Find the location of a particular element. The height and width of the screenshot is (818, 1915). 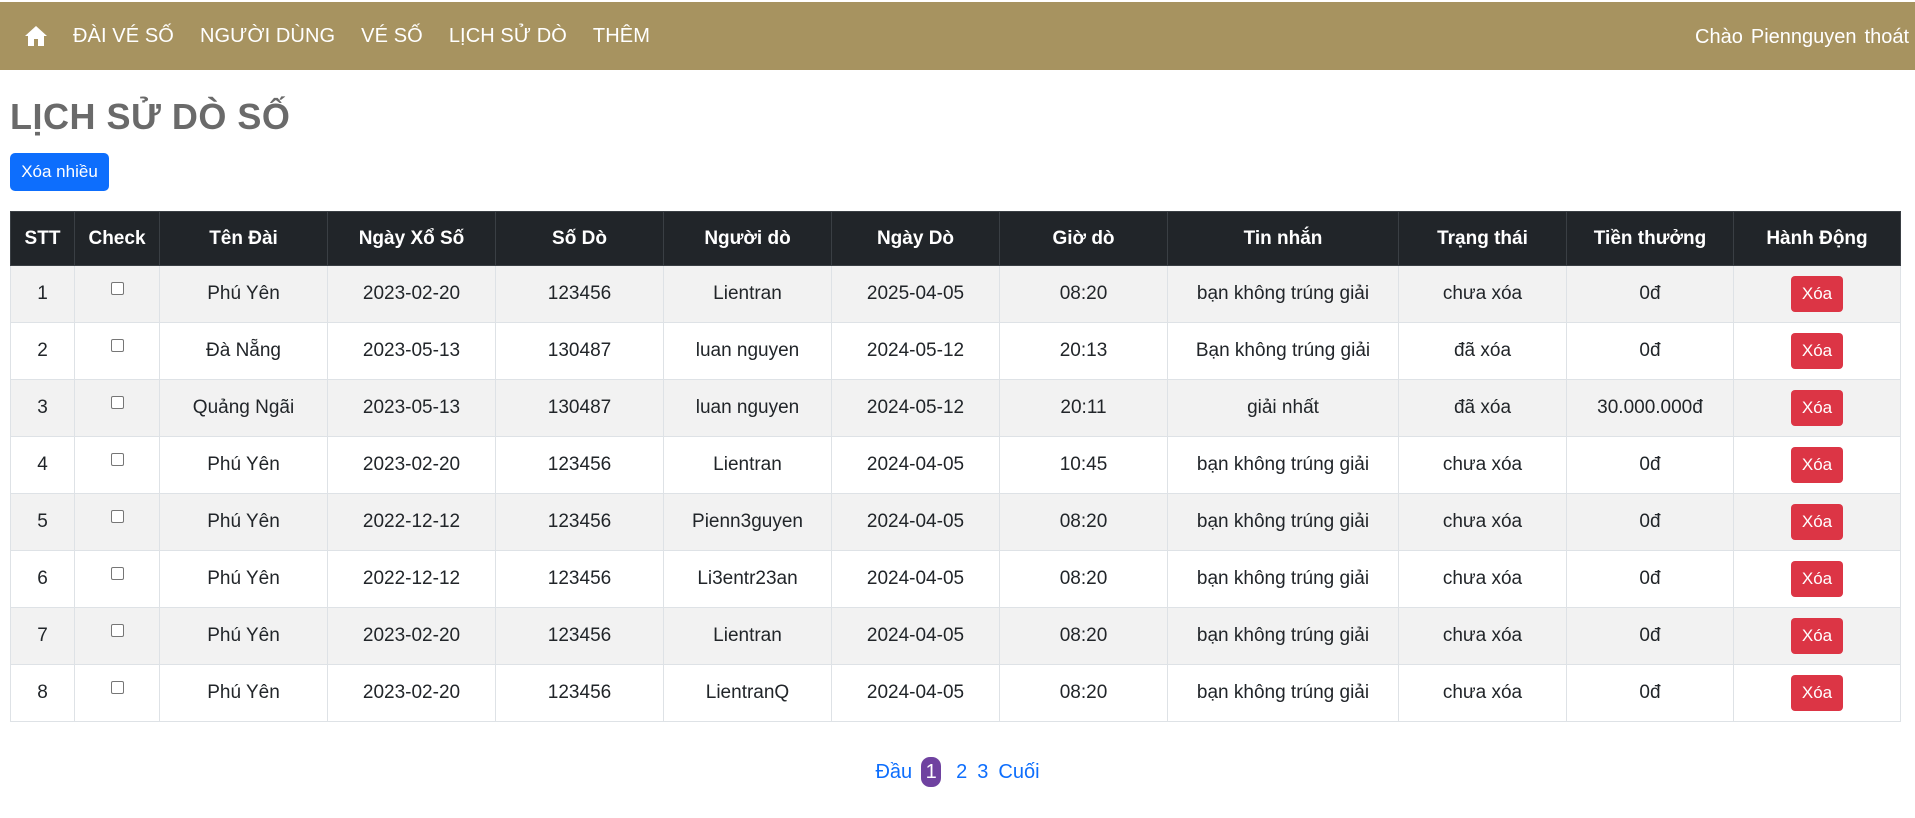

col-header-station: Tên Đài is located at coordinates (243, 238).